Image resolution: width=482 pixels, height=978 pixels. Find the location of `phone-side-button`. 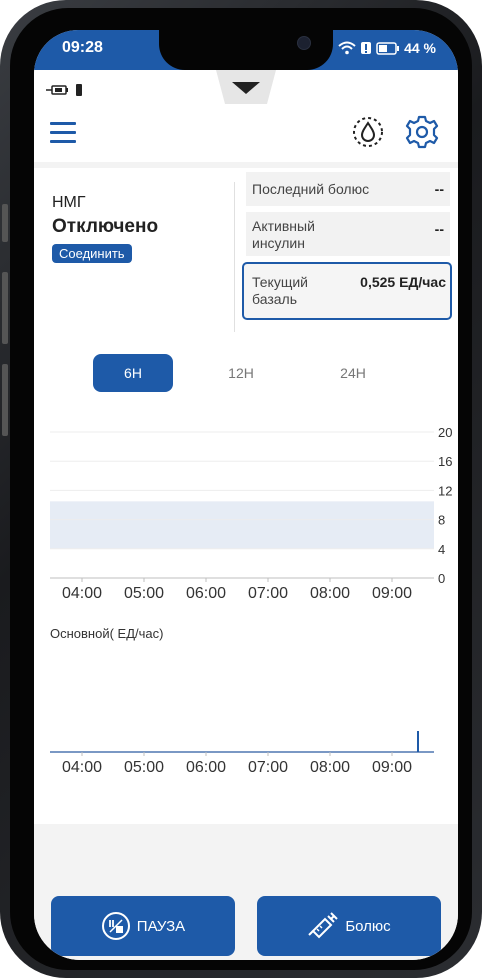

phone-side-button is located at coordinates (5, 223).